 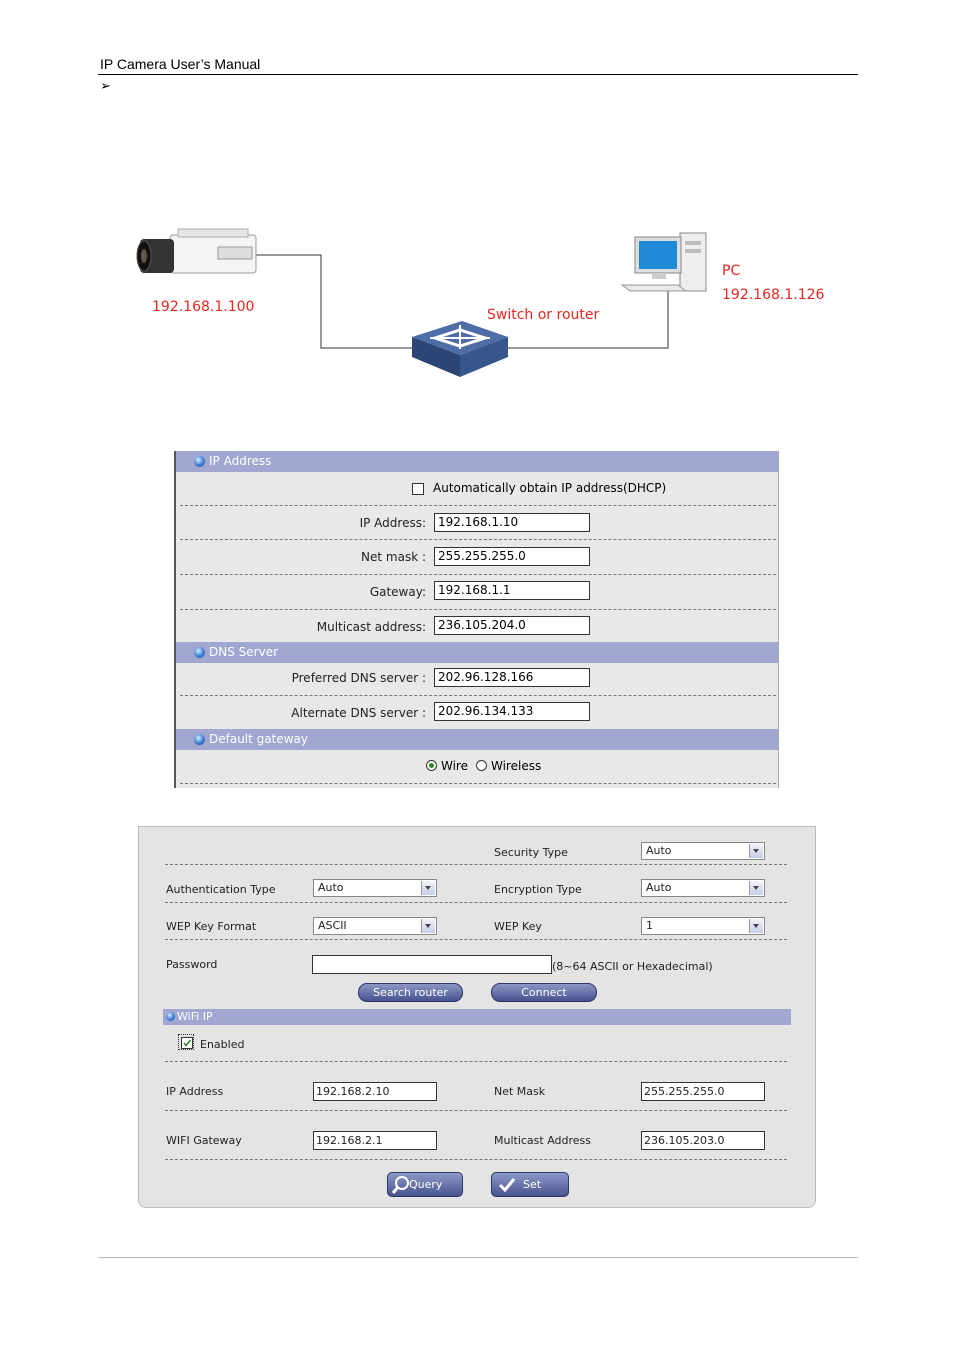 What do you see at coordinates (477, 652) in the screenshot?
I see `section-dns-server: DNS Server` at bounding box center [477, 652].